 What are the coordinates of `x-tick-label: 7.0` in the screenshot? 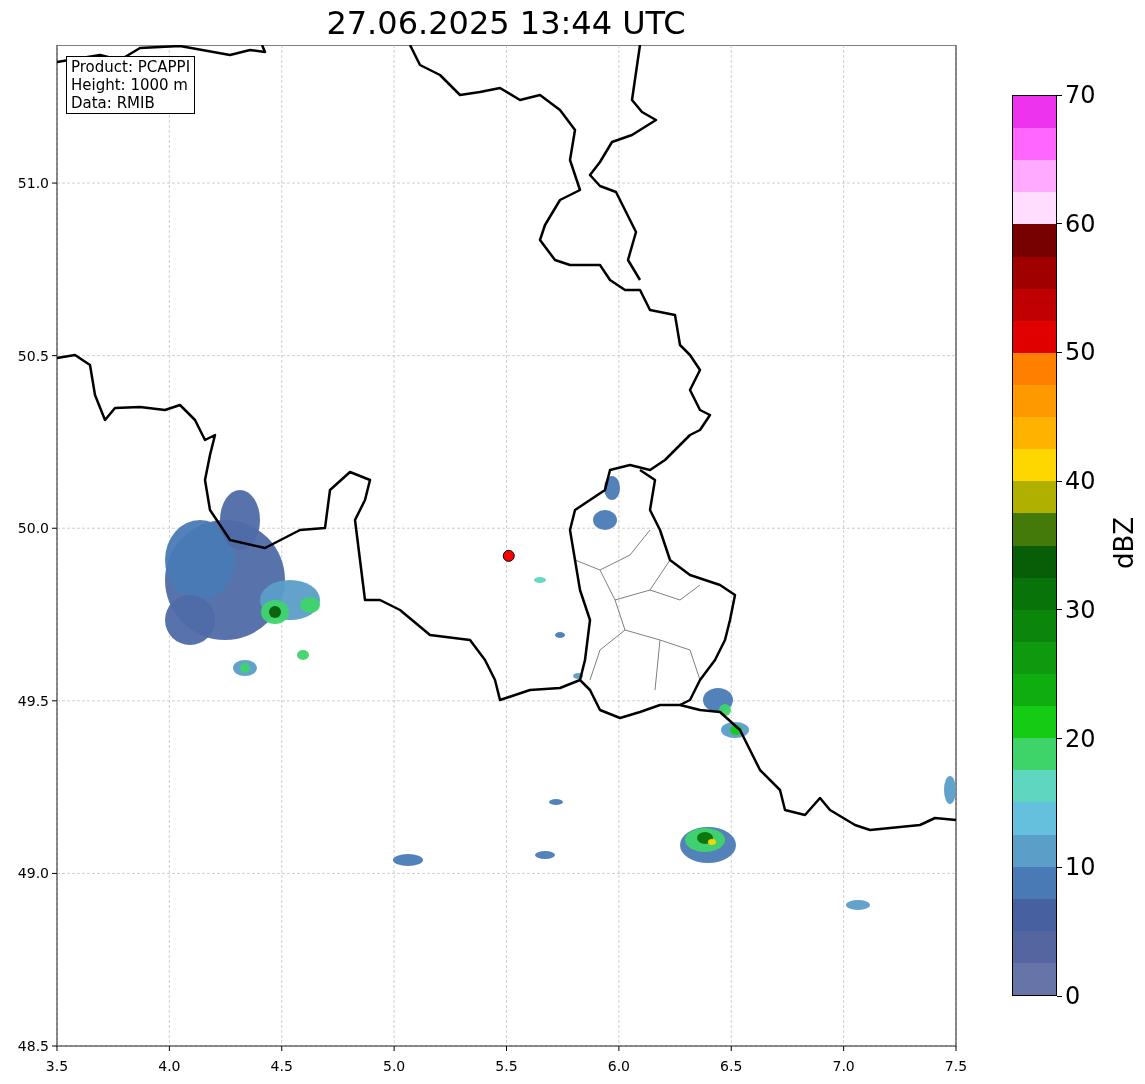 It's located at (843, 1066).